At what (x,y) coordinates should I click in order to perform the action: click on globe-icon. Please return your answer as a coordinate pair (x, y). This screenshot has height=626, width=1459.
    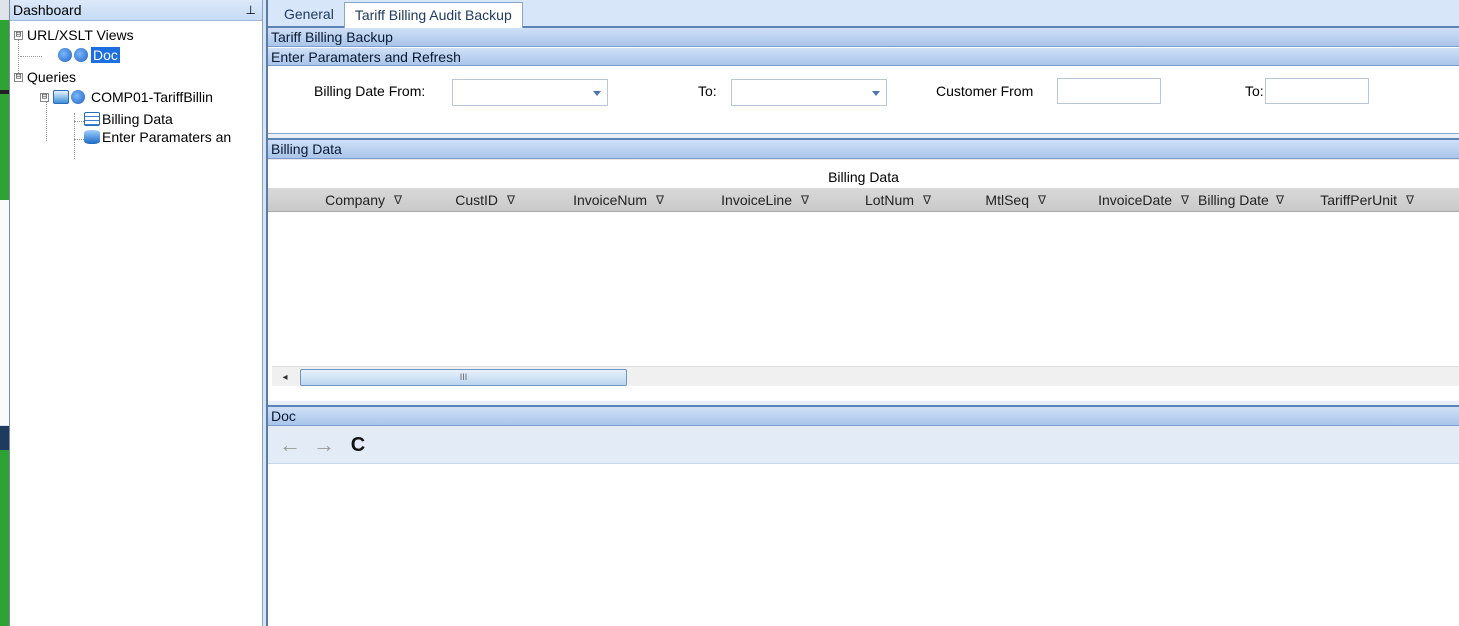
    Looking at the image, I should click on (65, 55).